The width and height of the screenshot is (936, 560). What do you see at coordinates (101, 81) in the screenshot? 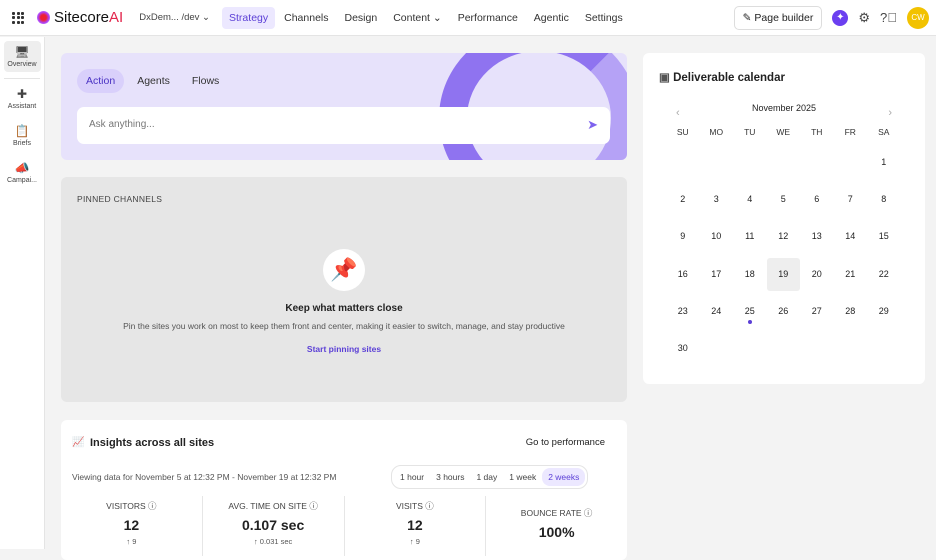
I see `tab-action: Action` at bounding box center [101, 81].